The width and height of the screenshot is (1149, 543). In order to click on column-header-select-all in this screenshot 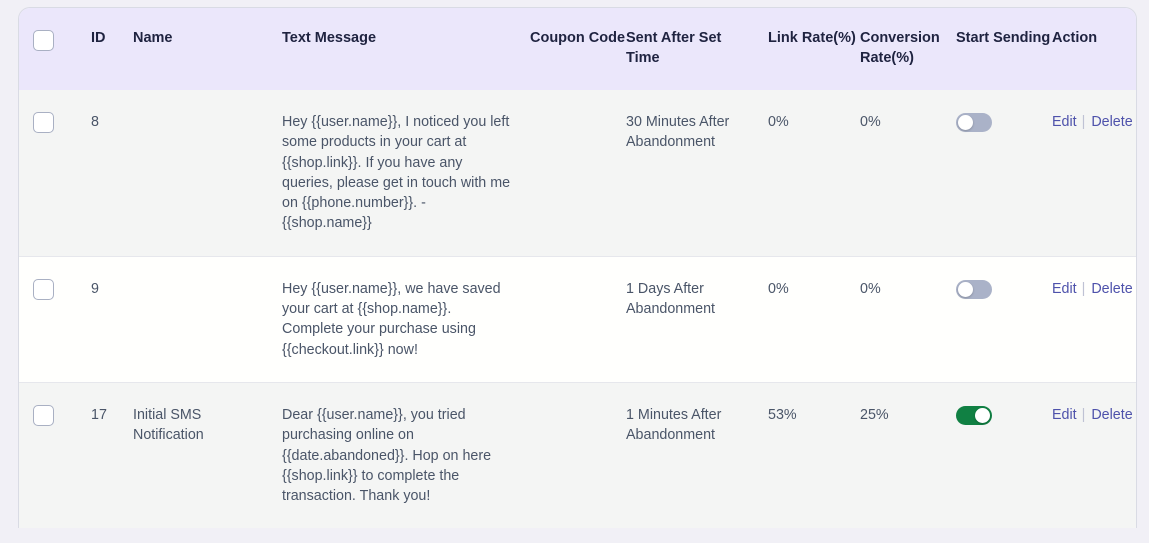, I will do `click(55, 49)`.